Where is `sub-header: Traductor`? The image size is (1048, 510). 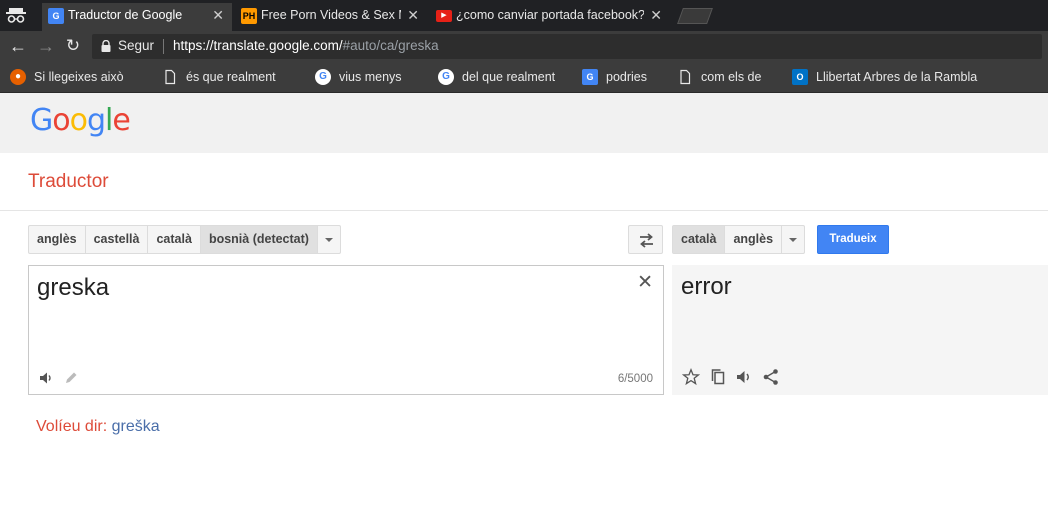
sub-header: Traductor is located at coordinates (524, 182).